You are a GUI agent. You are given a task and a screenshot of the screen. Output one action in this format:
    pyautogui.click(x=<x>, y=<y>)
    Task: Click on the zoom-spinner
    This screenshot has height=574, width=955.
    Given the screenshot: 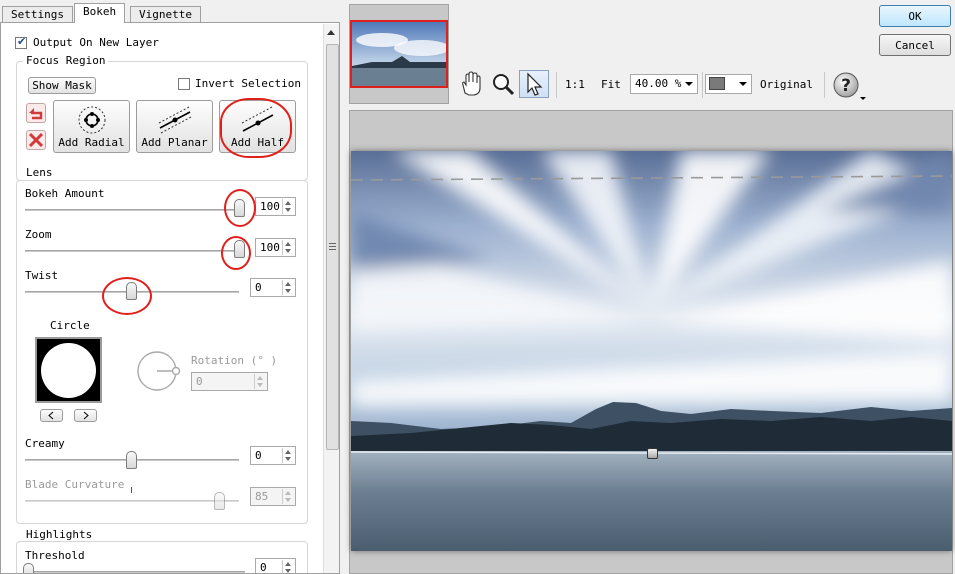 What is the action you would take?
    pyautogui.click(x=288, y=247)
    